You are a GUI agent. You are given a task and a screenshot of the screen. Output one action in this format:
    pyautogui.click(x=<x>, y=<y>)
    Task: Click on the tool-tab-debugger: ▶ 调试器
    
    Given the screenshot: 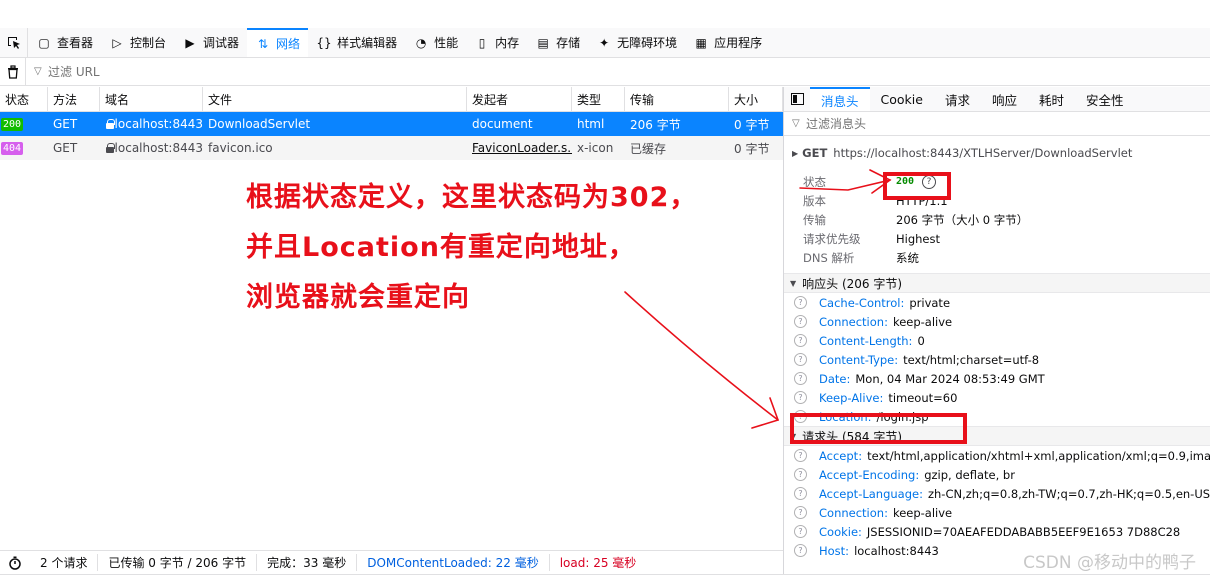 What is the action you would take?
    pyautogui.click(x=210, y=42)
    